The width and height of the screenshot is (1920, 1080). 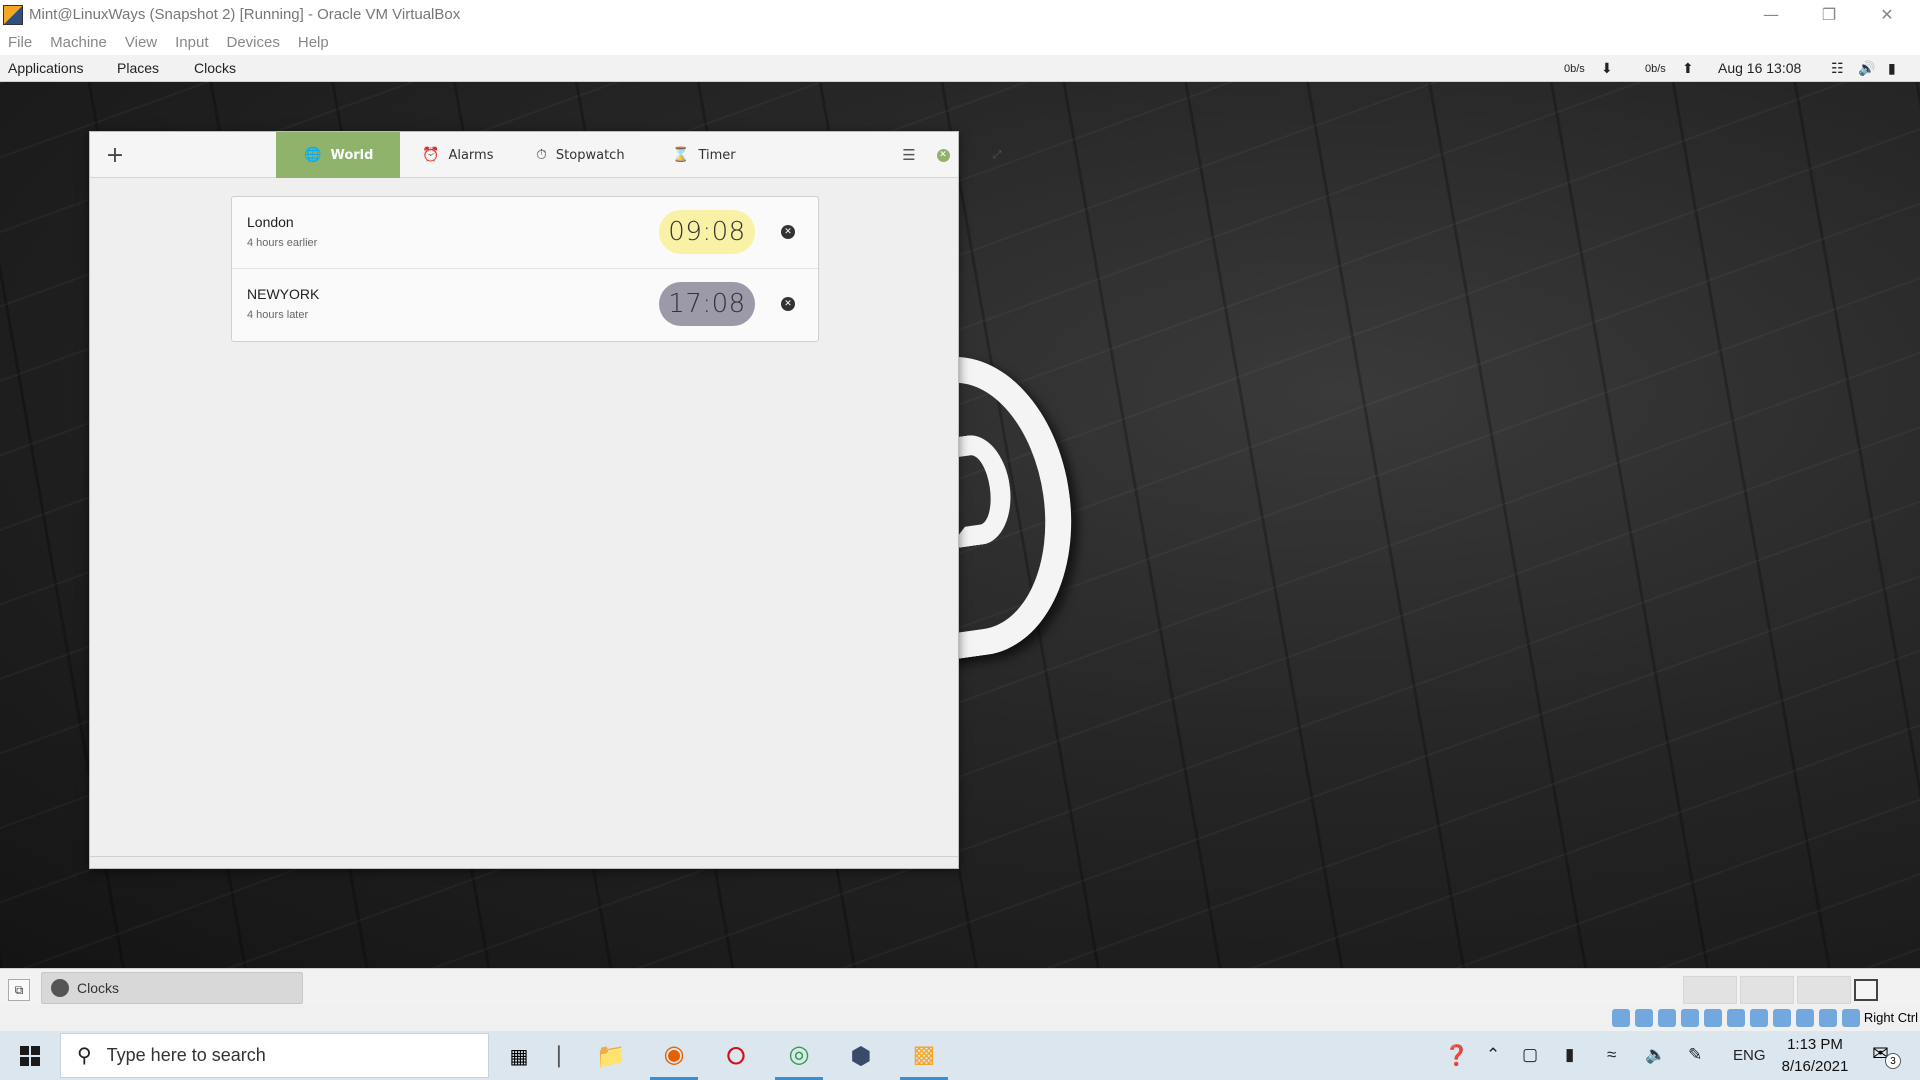 I want to click on search-placeholder: Type here to search, so click(x=186, y=1055).